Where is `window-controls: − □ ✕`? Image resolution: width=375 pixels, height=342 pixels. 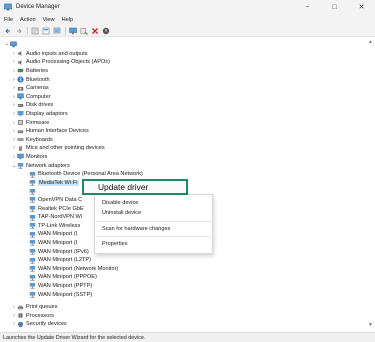 window-controls: − □ ✕ is located at coordinates (334, 7).